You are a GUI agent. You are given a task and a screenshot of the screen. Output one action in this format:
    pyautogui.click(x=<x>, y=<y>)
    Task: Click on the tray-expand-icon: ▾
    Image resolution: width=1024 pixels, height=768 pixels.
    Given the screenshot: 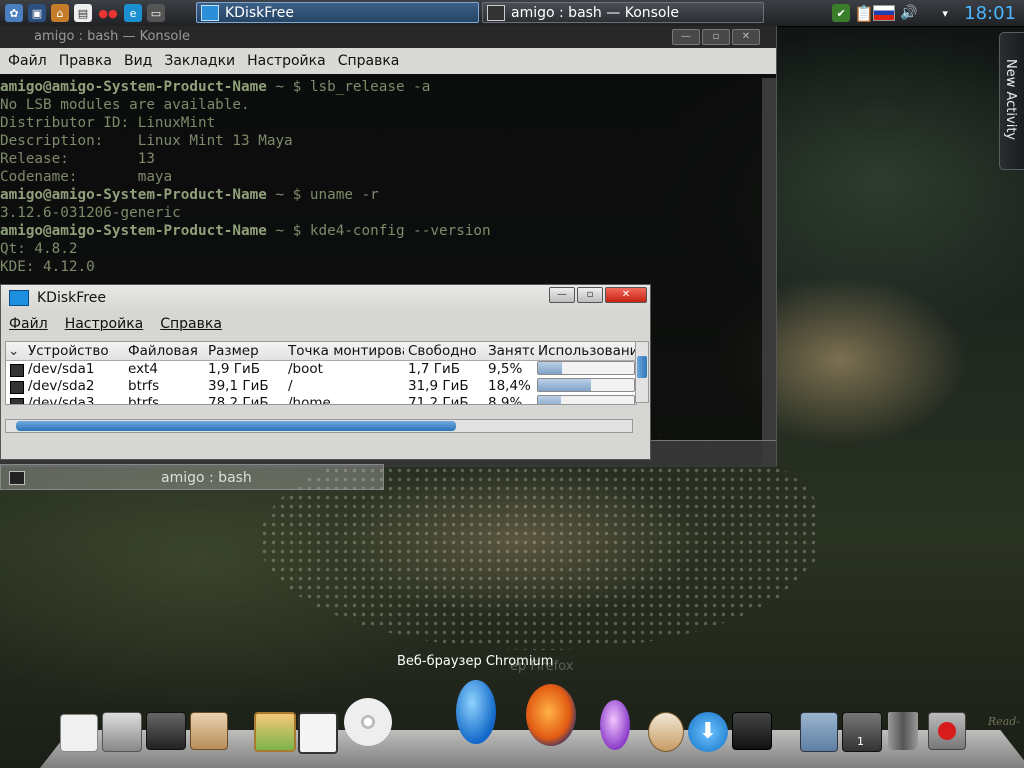 What is the action you would take?
    pyautogui.click(x=945, y=13)
    